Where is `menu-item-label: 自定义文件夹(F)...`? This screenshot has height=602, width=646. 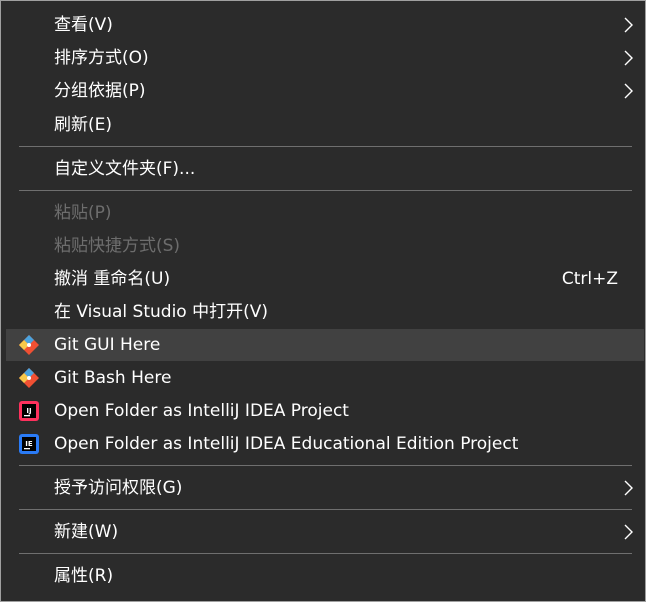 menu-item-label: 自定义文件夹(F)... is located at coordinates (125, 169).